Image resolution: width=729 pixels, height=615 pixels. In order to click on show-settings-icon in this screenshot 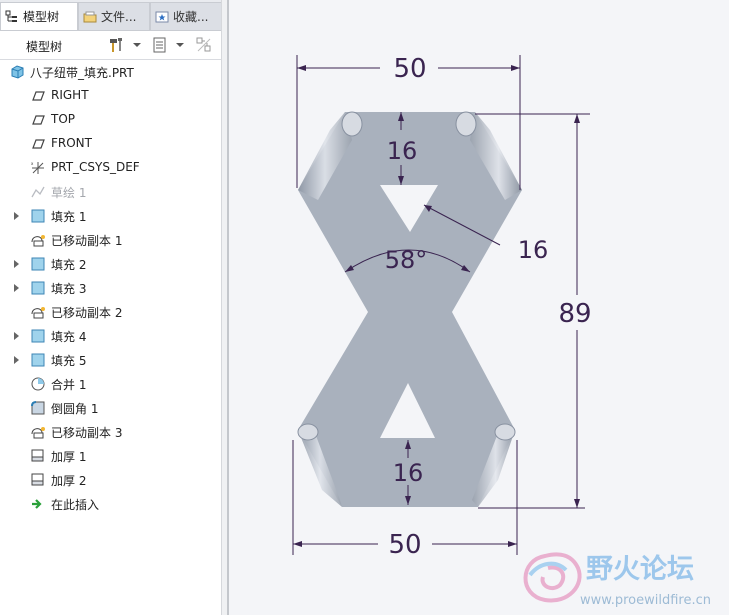, I will do `click(160, 45)`.